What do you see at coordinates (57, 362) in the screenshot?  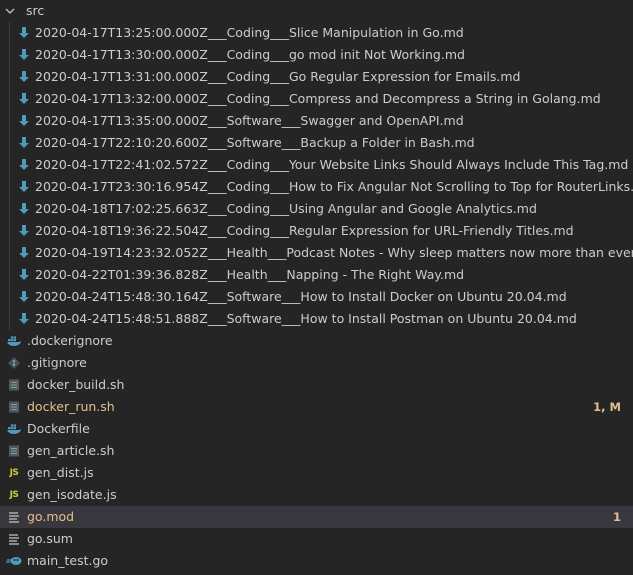 I see `file-name: .gitignore` at bounding box center [57, 362].